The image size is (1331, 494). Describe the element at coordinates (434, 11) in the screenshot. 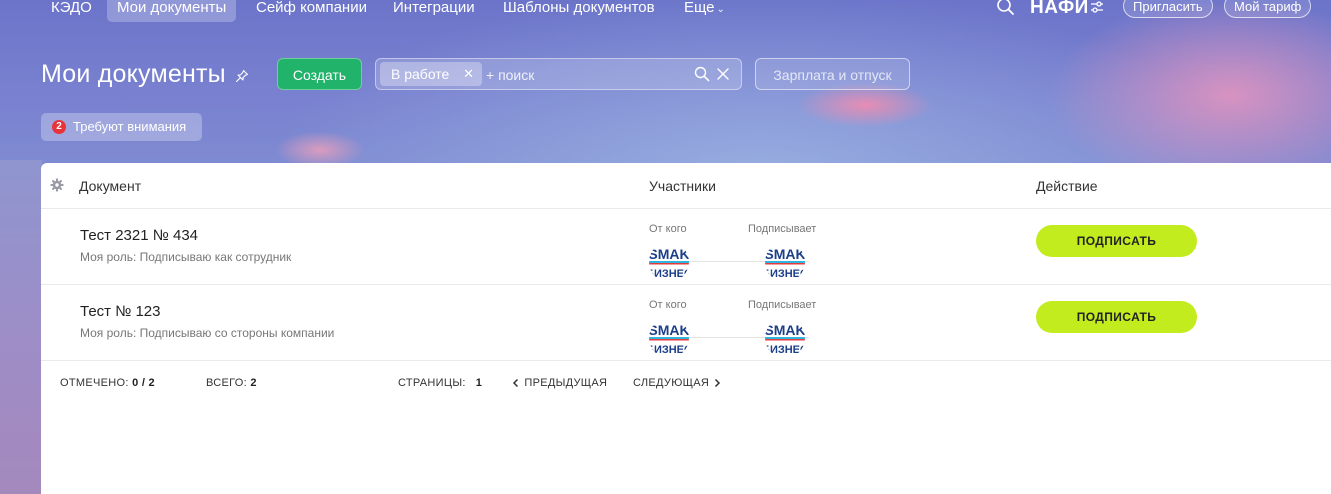

I see `nav-item-integrations: Интеграции` at that location.